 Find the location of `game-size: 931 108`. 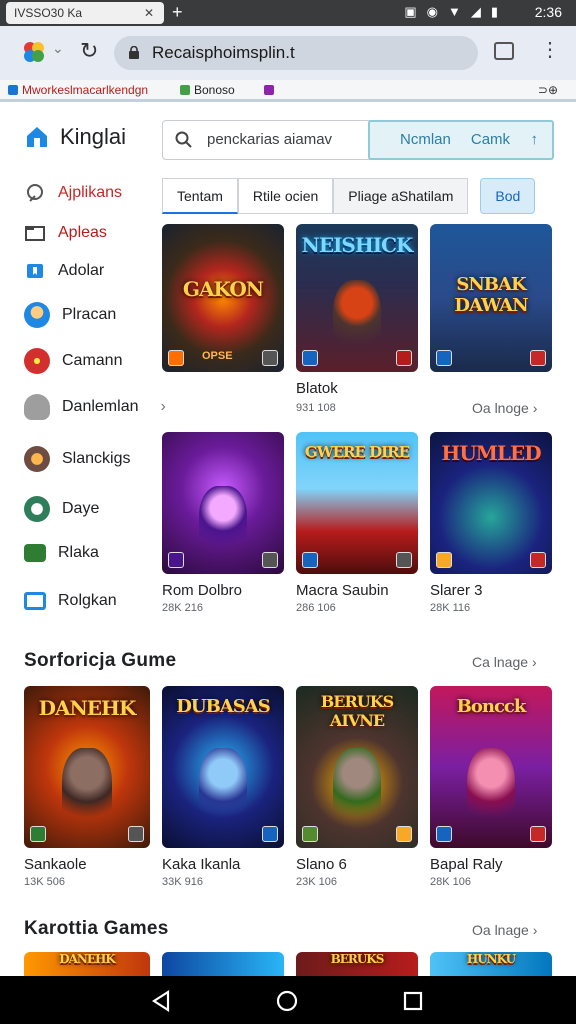

game-size: 931 108 is located at coordinates (316, 408).